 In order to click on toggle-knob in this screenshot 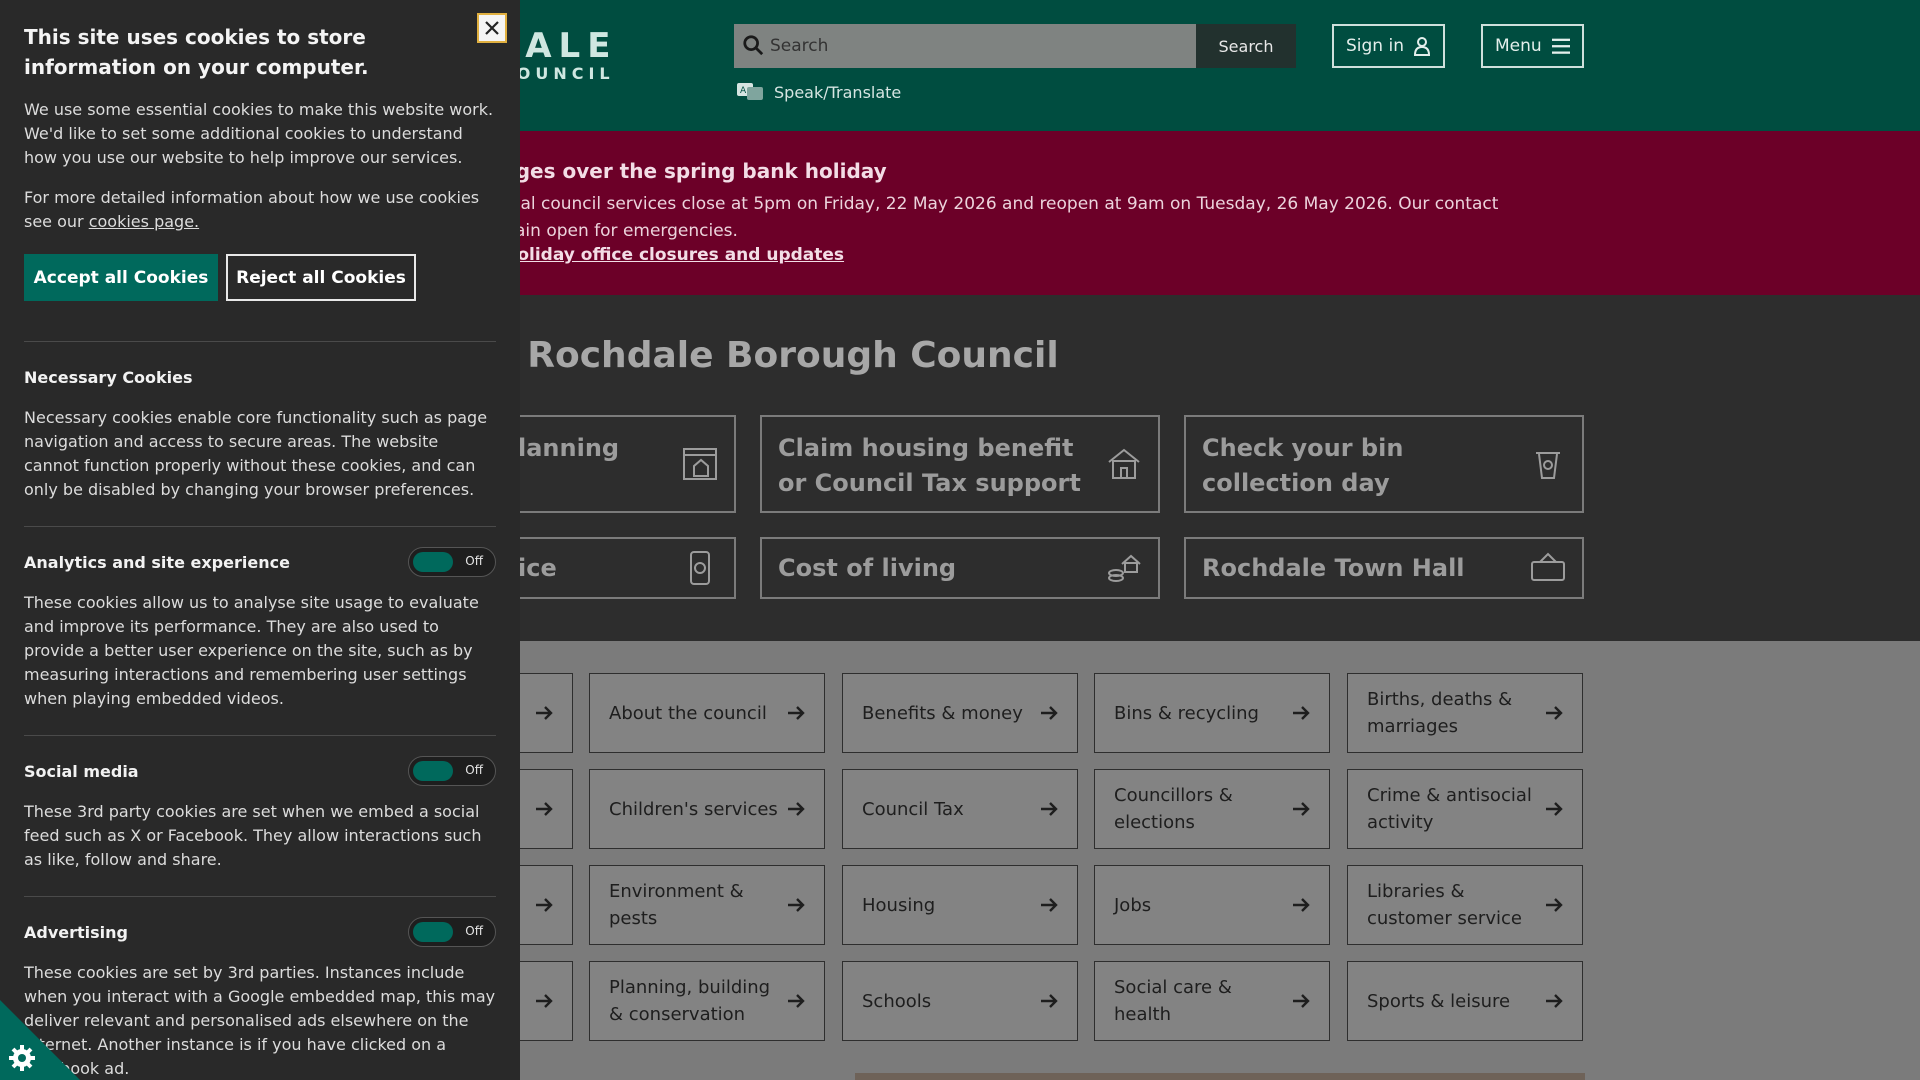, I will do `click(433, 771)`.